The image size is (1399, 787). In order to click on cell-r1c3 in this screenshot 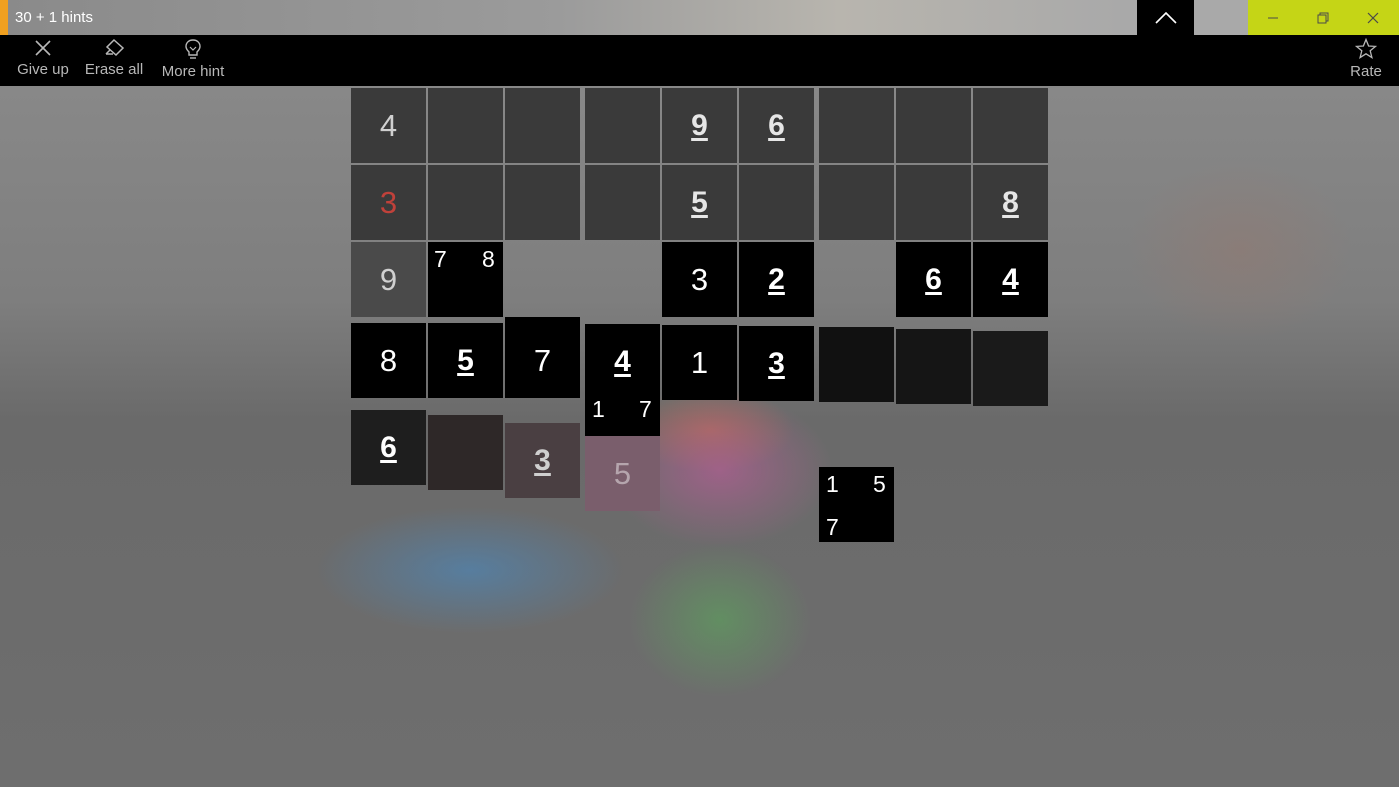, I will do `click(542, 125)`.